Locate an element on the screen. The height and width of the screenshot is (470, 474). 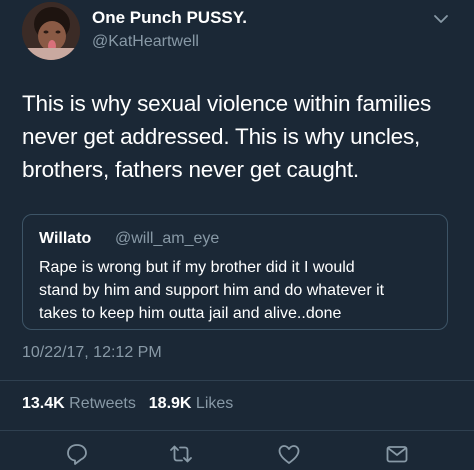
author-display-name: One Punch PUSSY. is located at coordinates (169, 18).